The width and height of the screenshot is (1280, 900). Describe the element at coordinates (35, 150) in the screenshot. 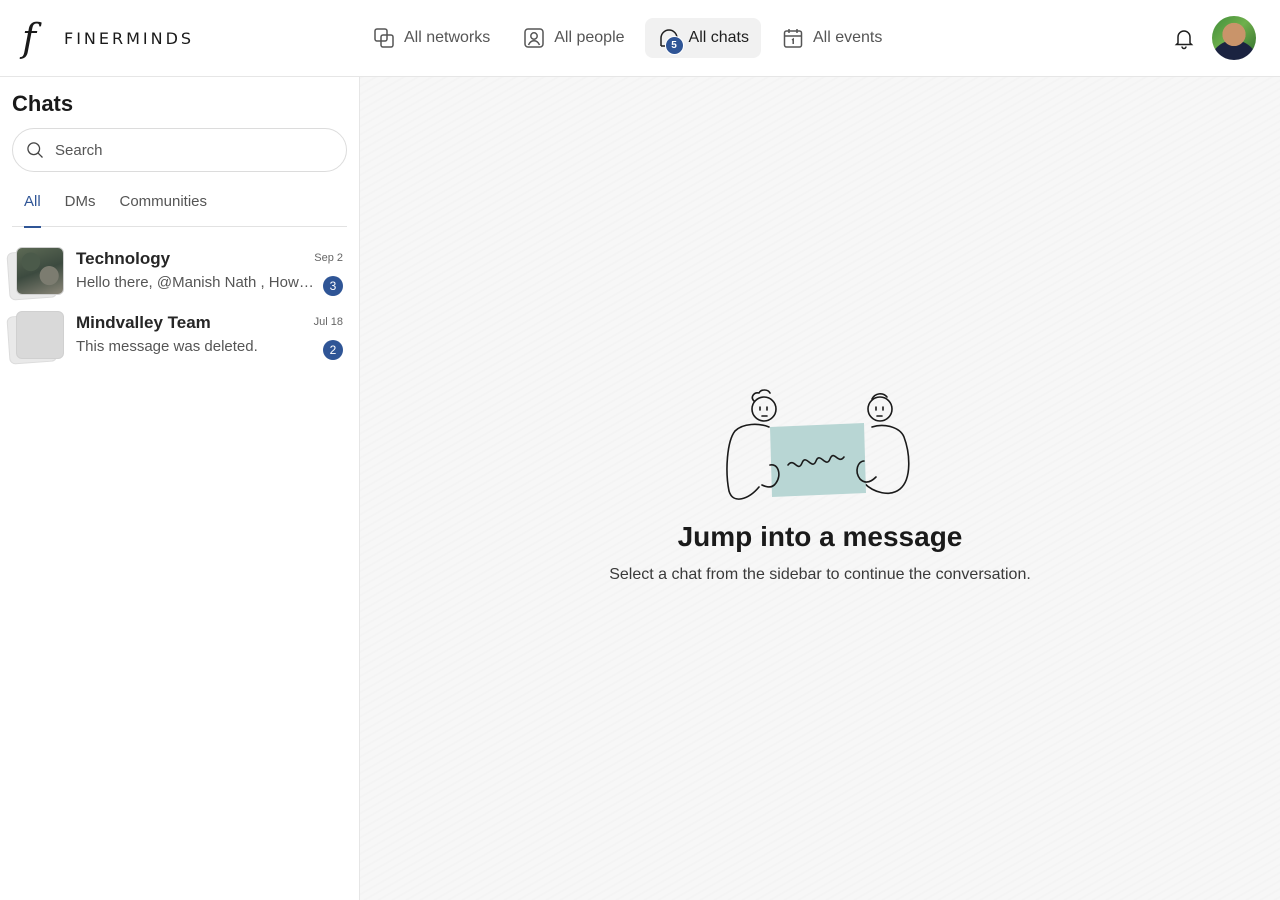

I see `search-icon` at that location.